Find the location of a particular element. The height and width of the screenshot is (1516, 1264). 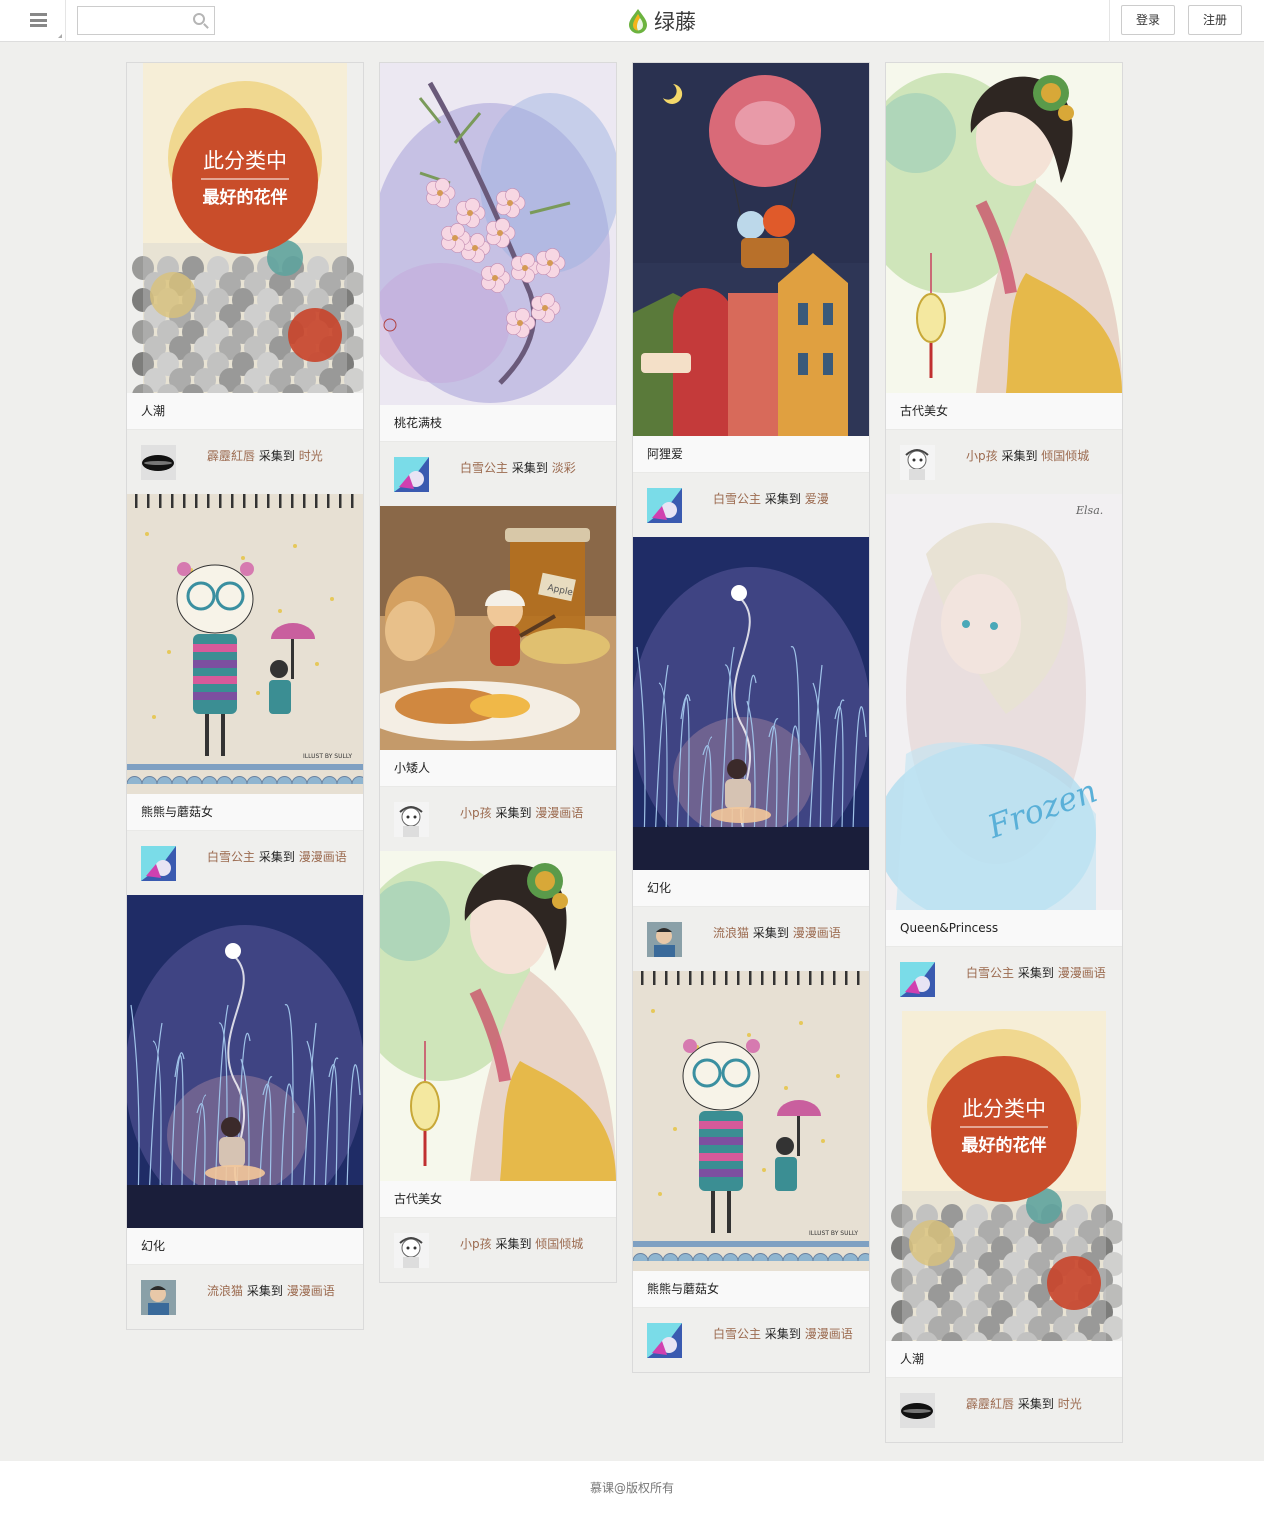

board-link: 淡彩 is located at coordinates (564, 468).